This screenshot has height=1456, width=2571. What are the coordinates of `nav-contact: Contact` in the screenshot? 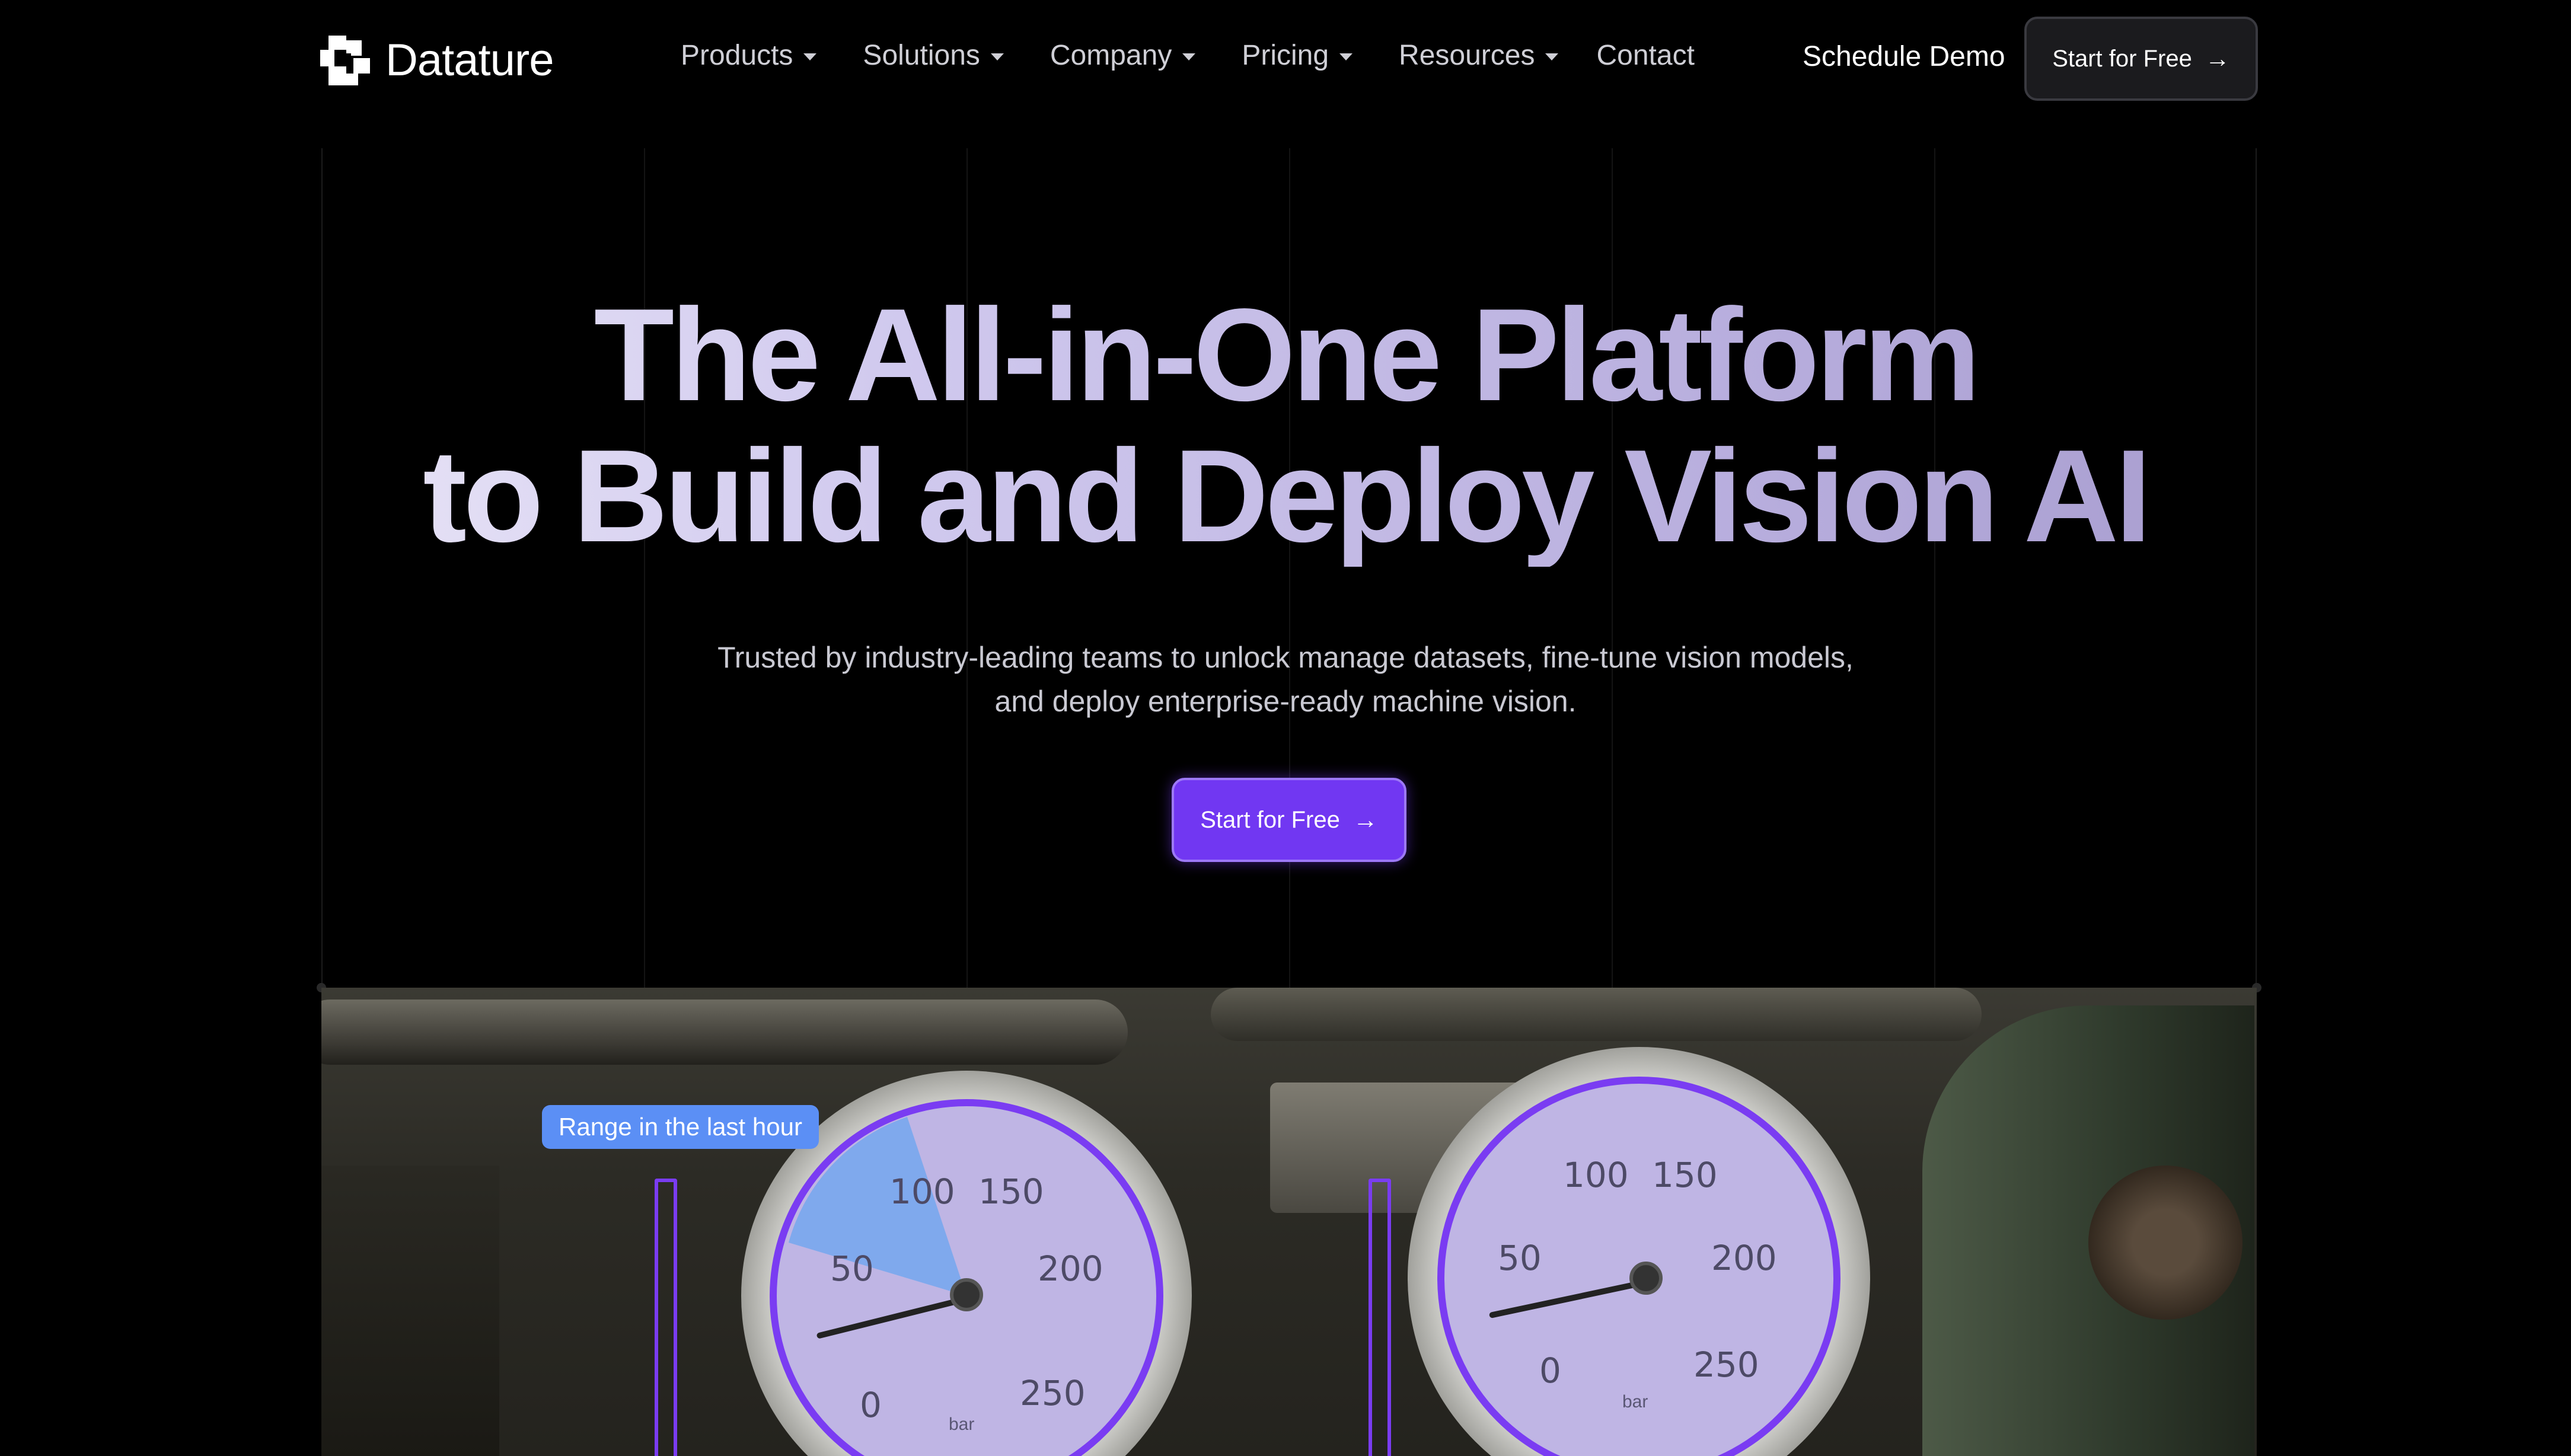 It's located at (1645, 56).